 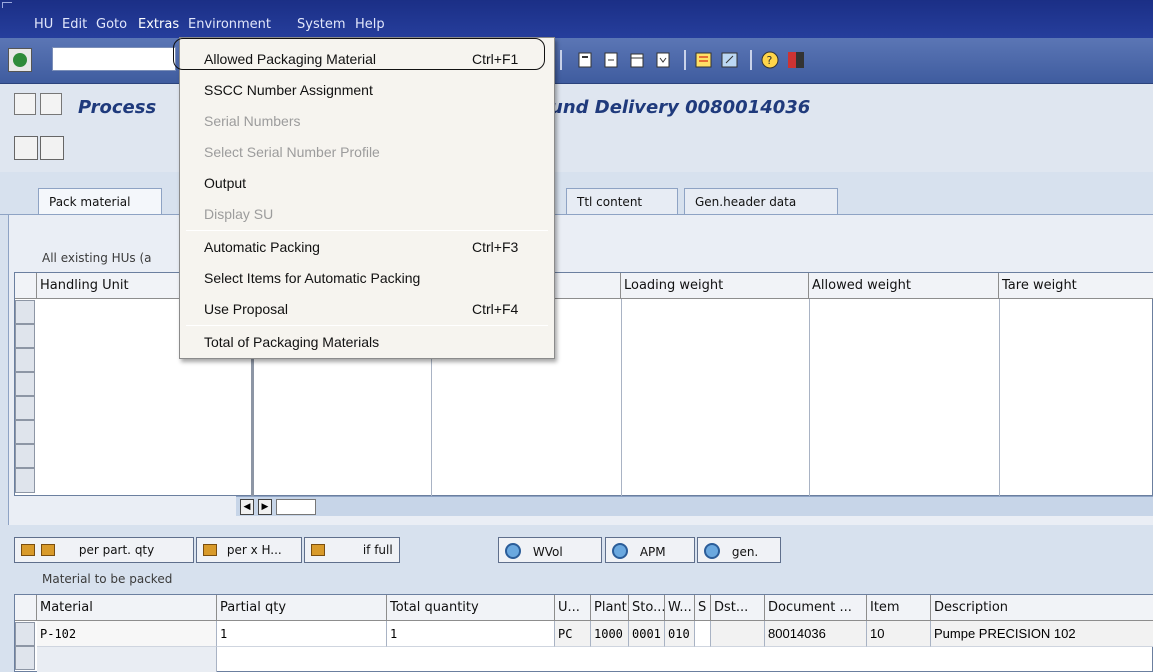 I want to click on col-header-item: Item, so click(x=899, y=608).